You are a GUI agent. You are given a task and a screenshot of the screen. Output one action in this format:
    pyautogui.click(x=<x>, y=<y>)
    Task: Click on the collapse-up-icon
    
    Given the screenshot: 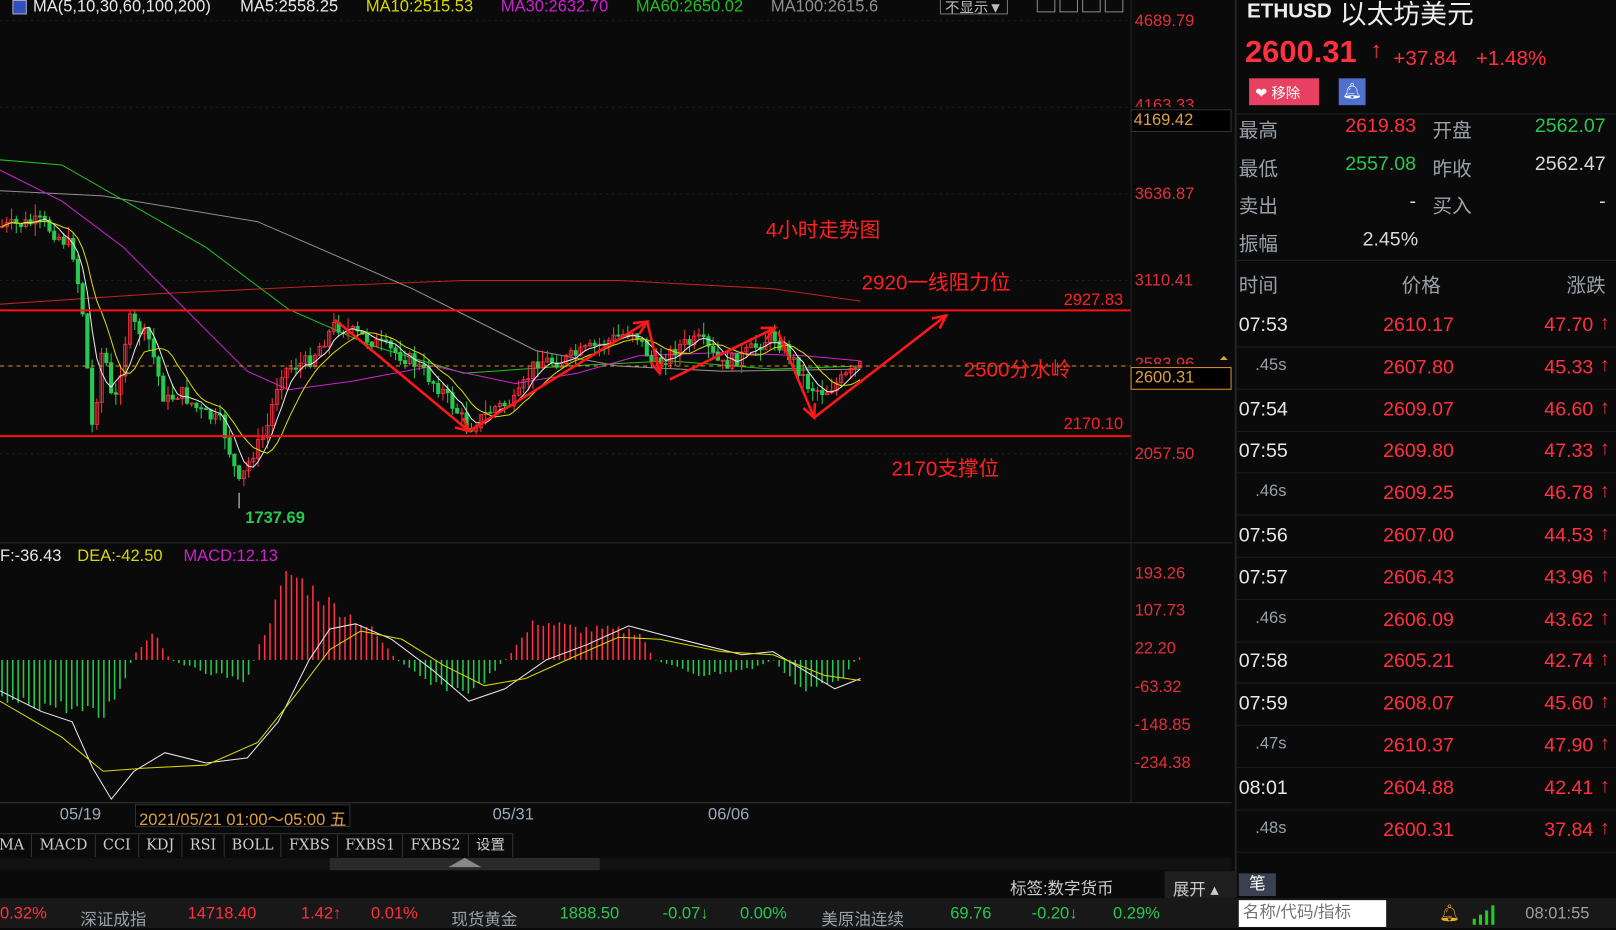 What is the action you would take?
    pyautogui.click(x=465, y=862)
    